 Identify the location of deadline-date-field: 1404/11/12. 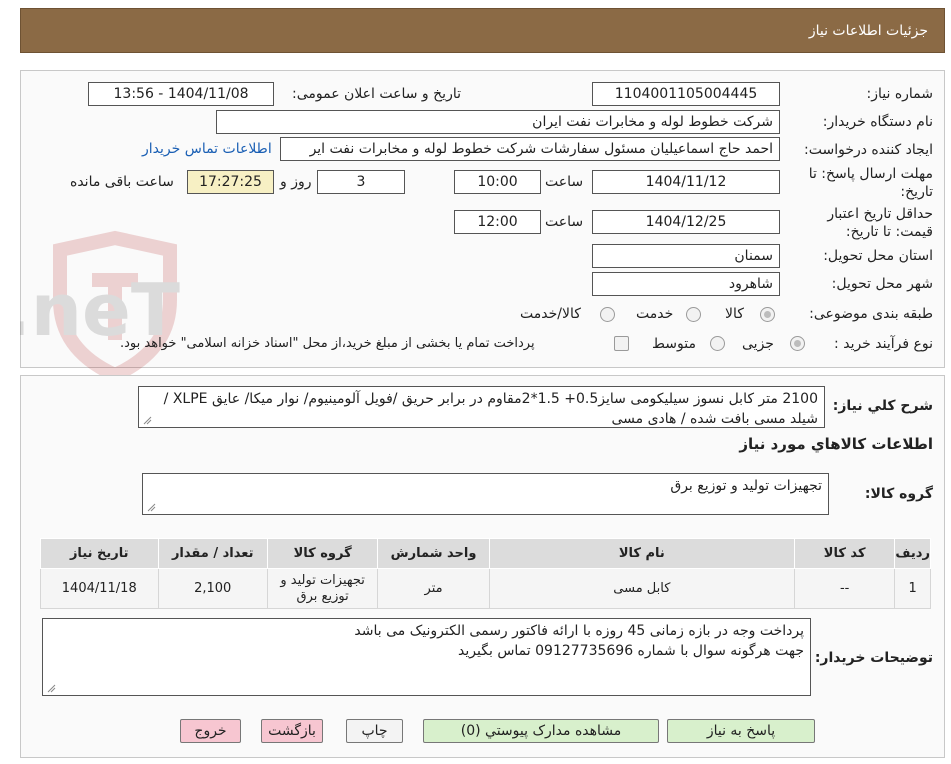
(686, 182).